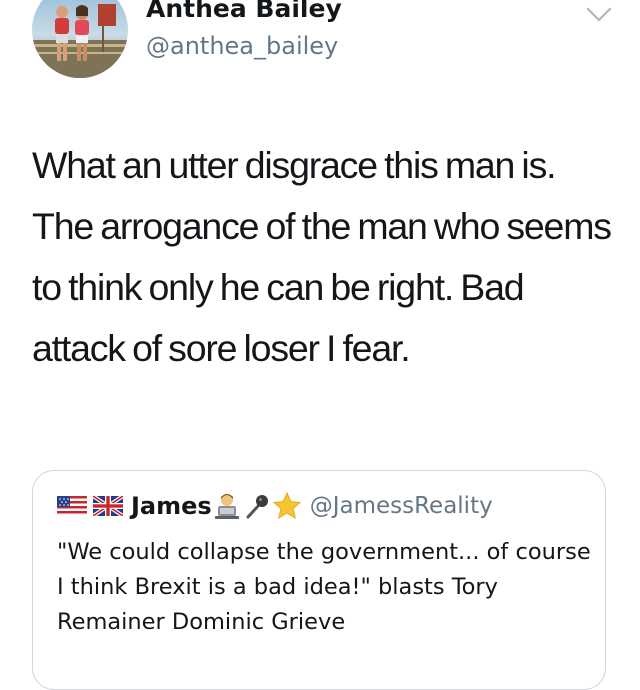 The image size is (640, 690). I want to click on avatar-photo, so click(80, 39).